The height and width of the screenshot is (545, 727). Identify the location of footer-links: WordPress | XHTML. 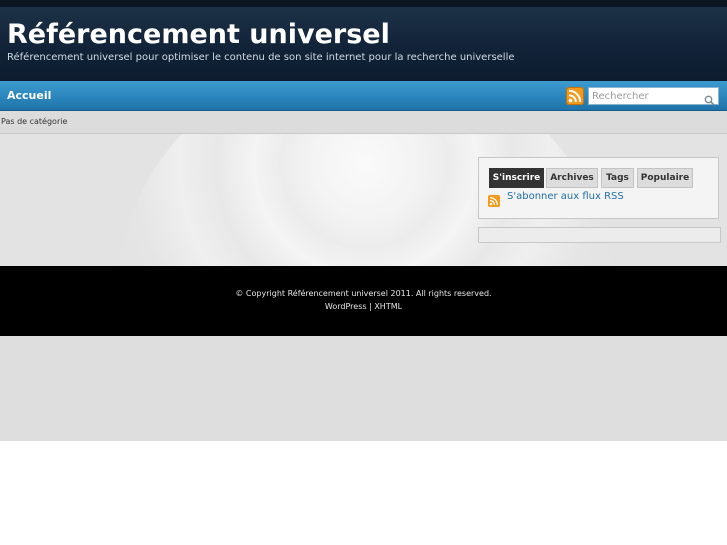
(363, 306).